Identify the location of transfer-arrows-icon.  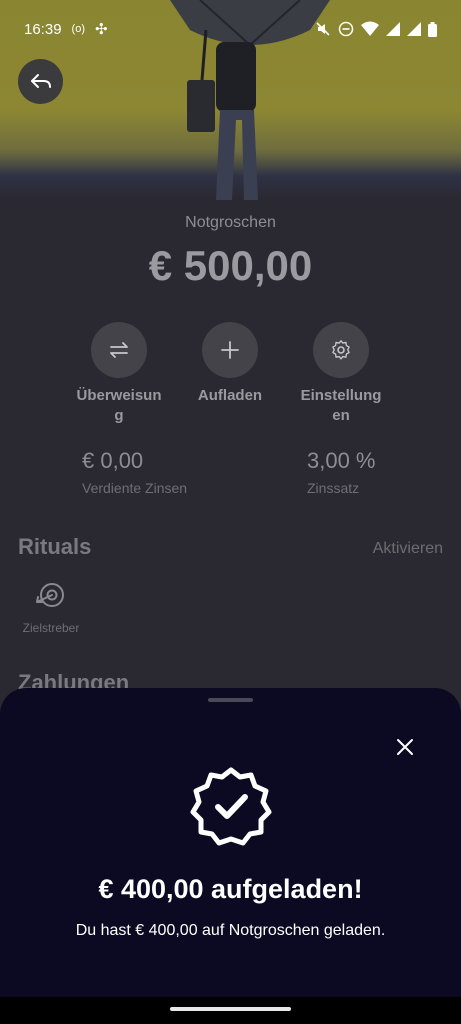
(119, 350).